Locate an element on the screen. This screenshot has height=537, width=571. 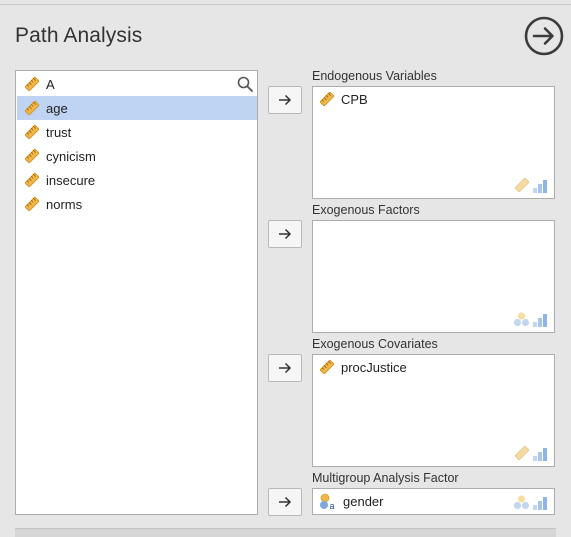
list-item-label: insecure is located at coordinates (71, 180).